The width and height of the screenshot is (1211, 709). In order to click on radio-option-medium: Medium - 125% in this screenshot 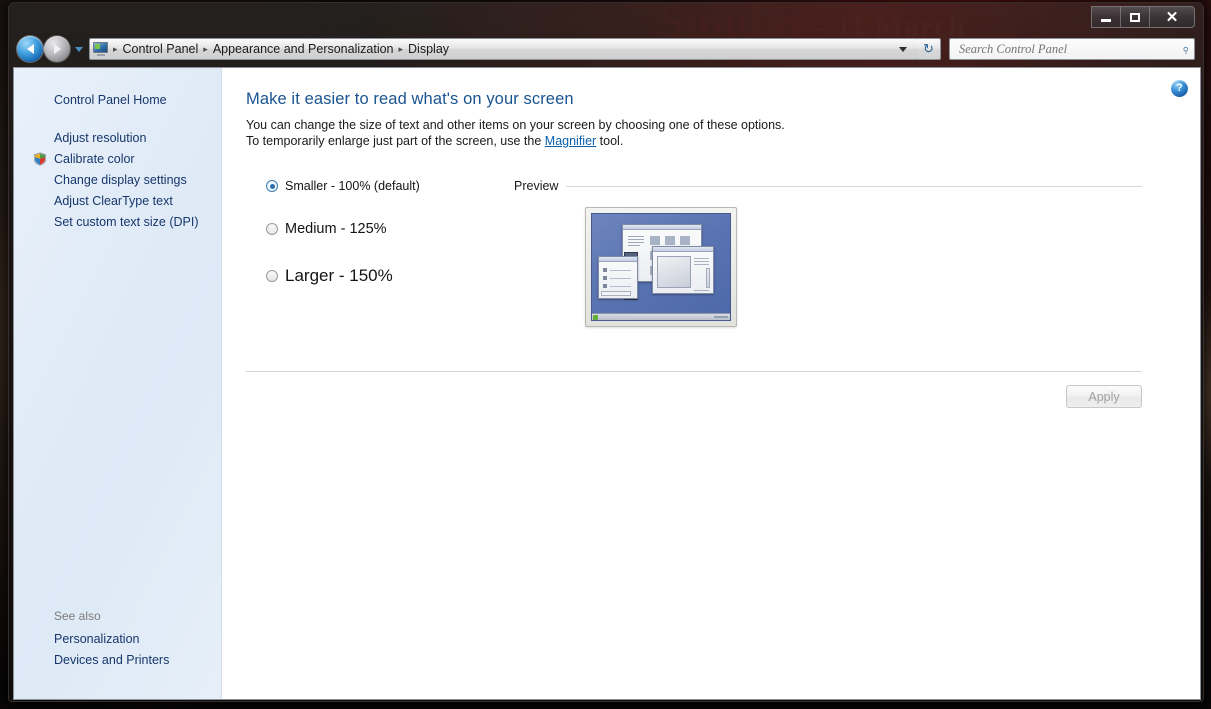, I will do `click(390, 229)`.